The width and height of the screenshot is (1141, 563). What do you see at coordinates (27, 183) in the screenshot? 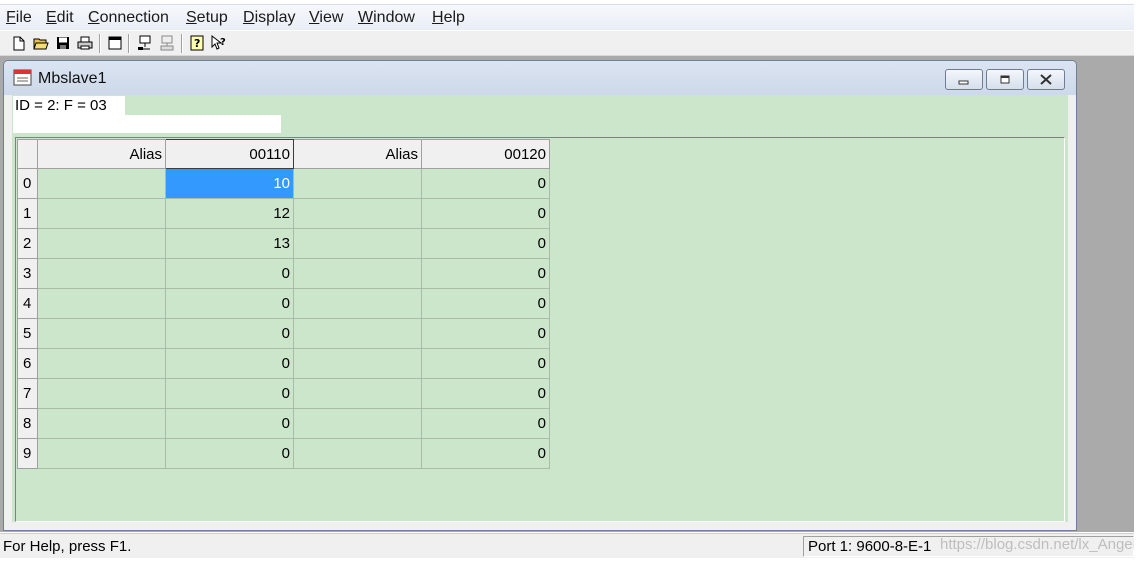
I see `row-header: 0` at bounding box center [27, 183].